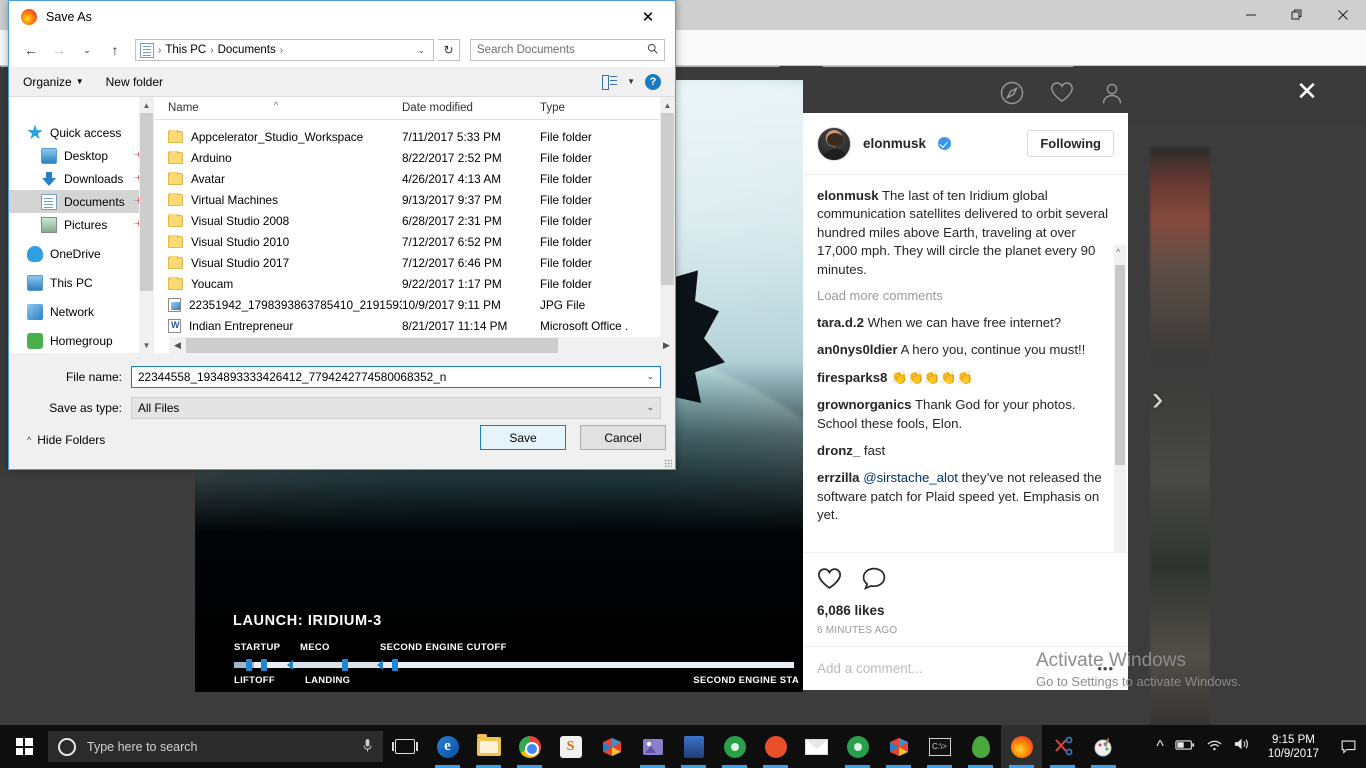  What do you see at coordinates (567, 50) in the screenshot?
I see `dialog-search-input: Search Documents` at bounding box center [567, 50].